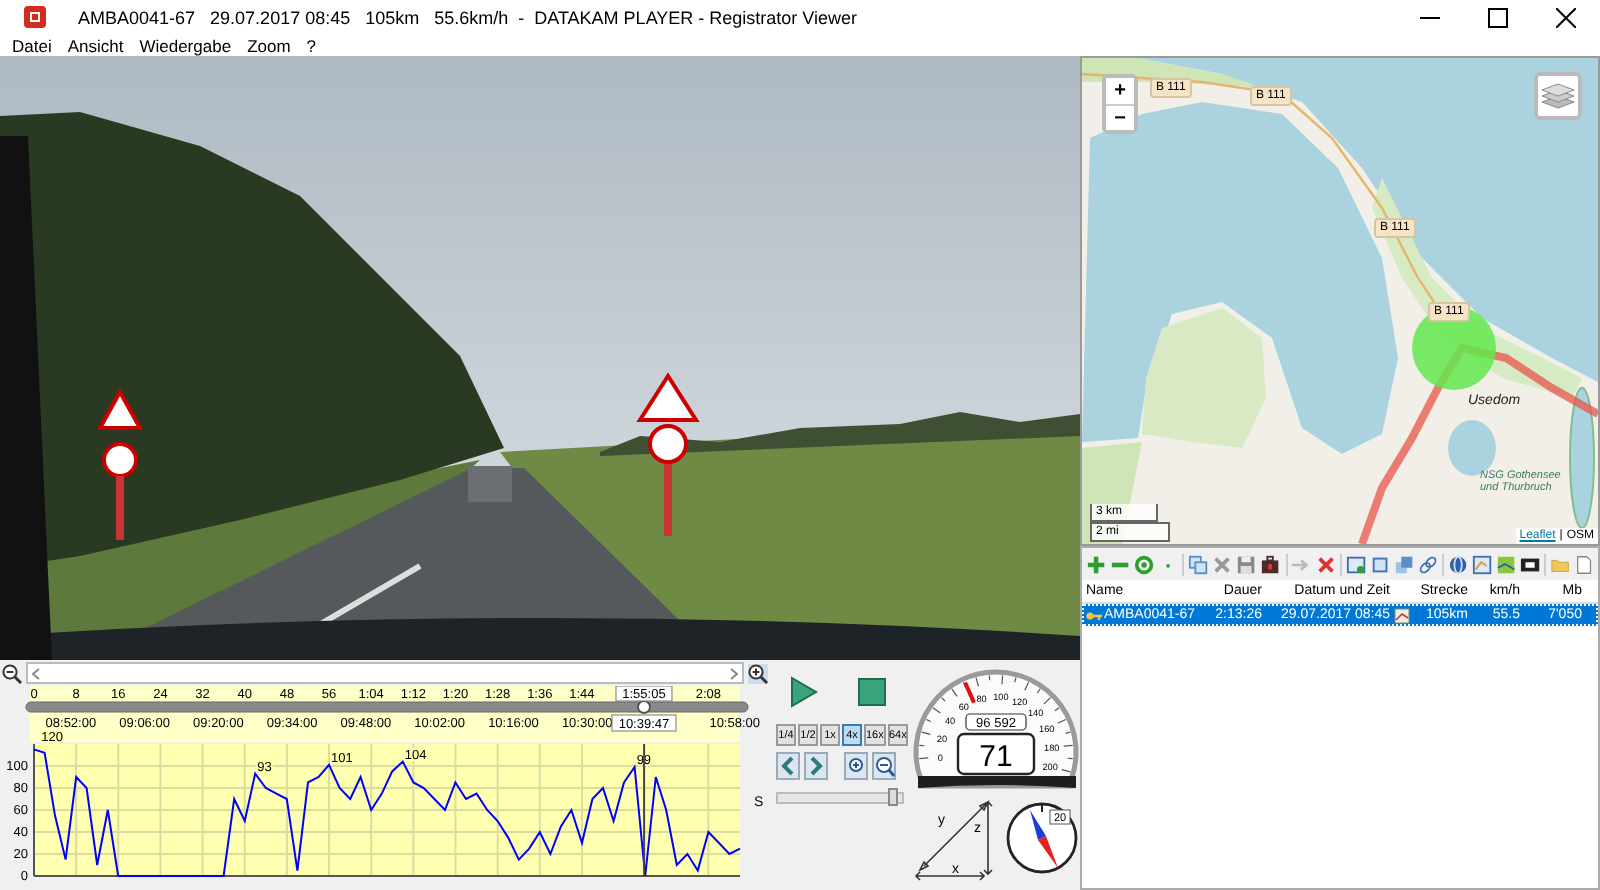  What do you see at coordinates (1530, 564) in the screenshot?
I see `film-strip-icon` at bounding box center [1530, 564].